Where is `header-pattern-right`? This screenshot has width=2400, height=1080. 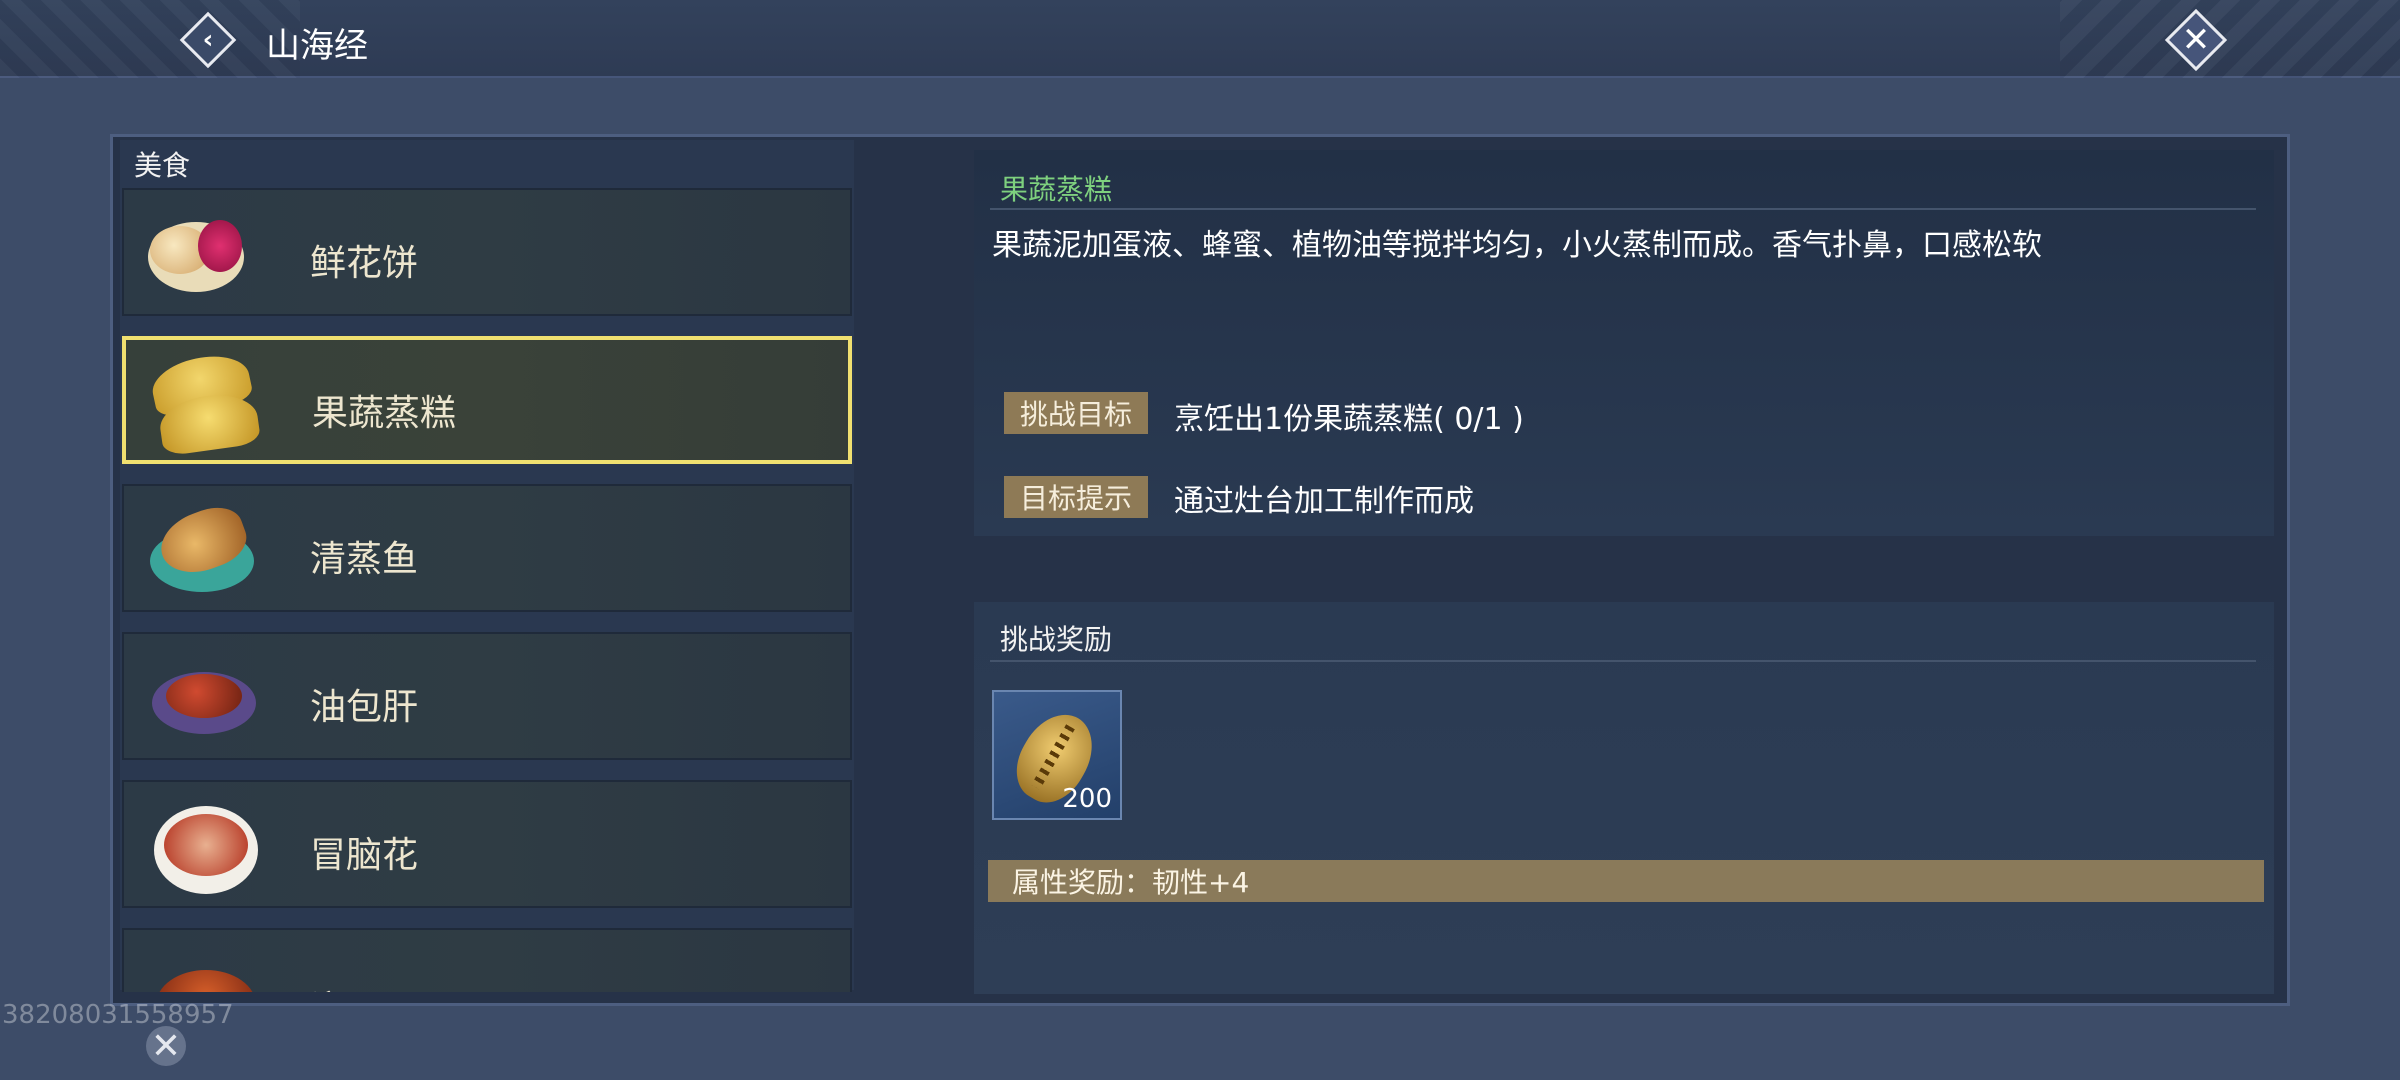 header-pattern-right is located at coordinates (2230, 39).